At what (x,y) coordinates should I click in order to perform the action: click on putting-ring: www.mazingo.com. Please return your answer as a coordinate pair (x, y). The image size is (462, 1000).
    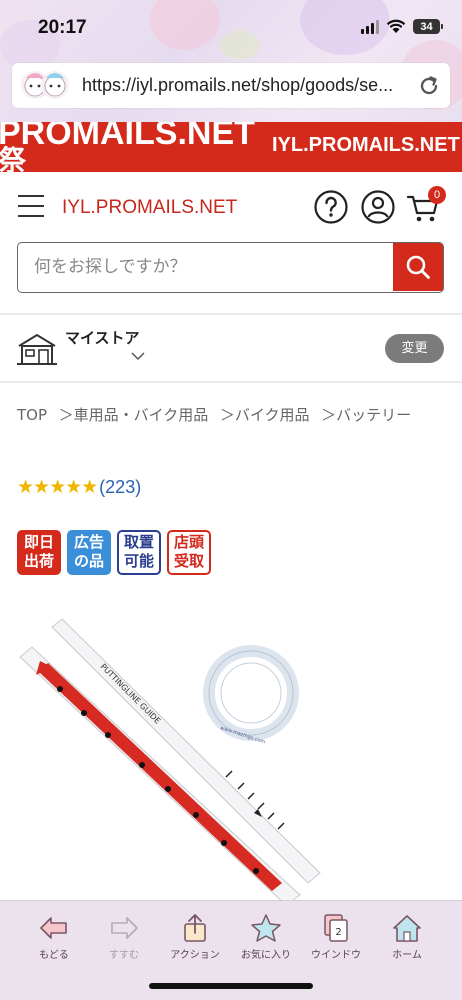
    Looking at the image, I should click on (251, 695).